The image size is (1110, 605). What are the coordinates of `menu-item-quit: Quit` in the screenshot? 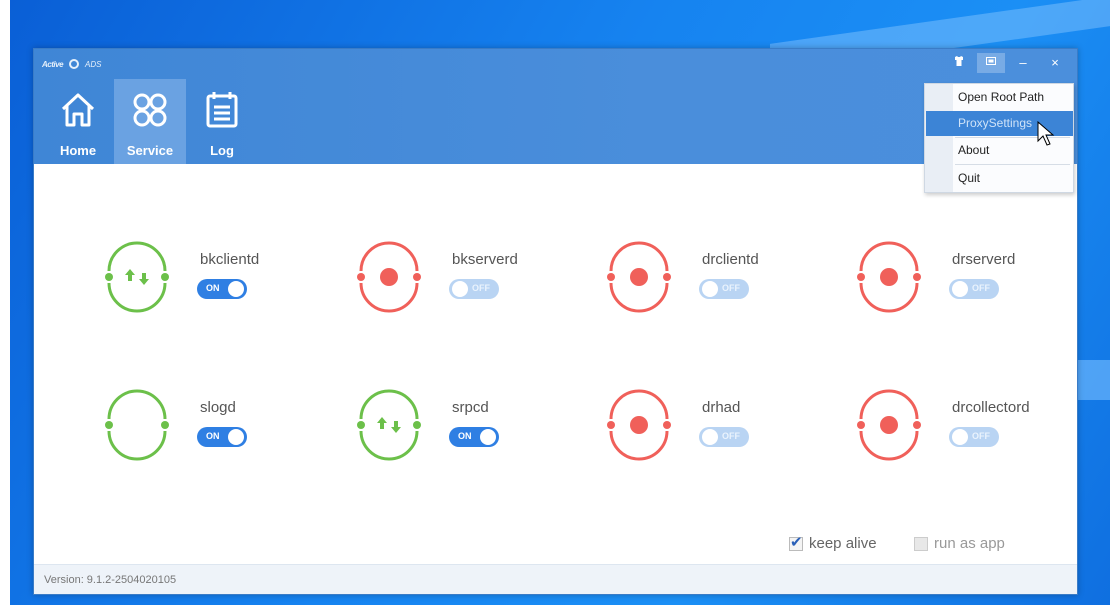 It's located at (999, 178).